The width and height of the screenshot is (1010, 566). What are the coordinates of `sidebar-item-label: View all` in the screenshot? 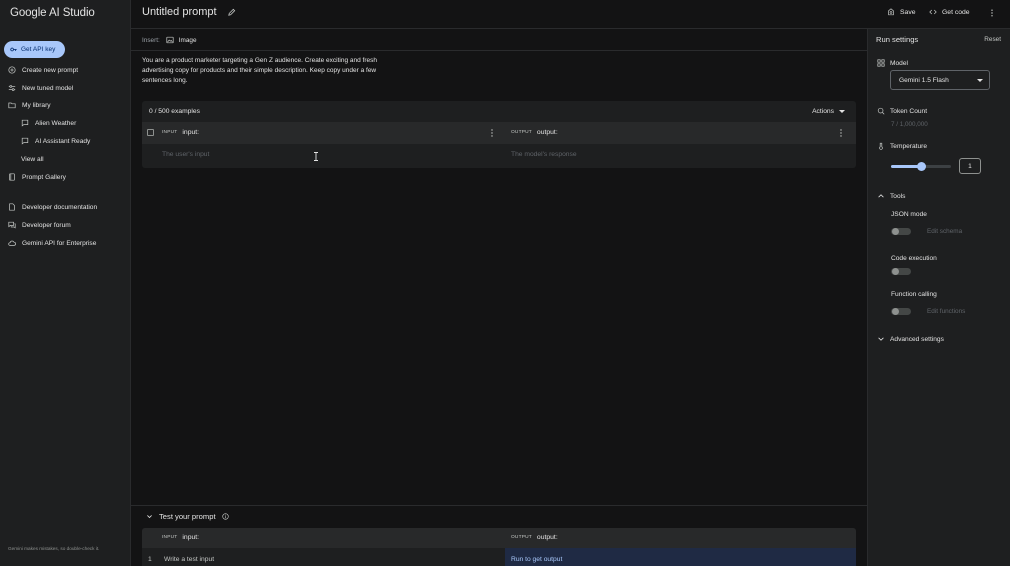 It's located at (32, 159).